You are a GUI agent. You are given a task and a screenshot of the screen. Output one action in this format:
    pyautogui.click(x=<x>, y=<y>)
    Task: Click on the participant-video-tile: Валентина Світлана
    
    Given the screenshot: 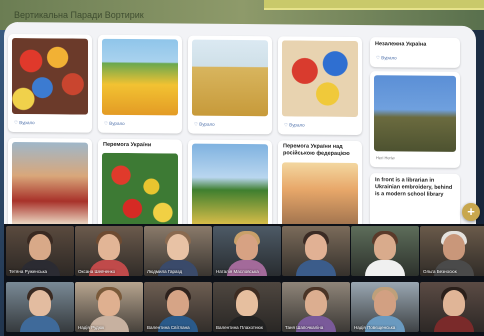 What is the action you would take?
    pyautogui.click(x=178, y=307)
    